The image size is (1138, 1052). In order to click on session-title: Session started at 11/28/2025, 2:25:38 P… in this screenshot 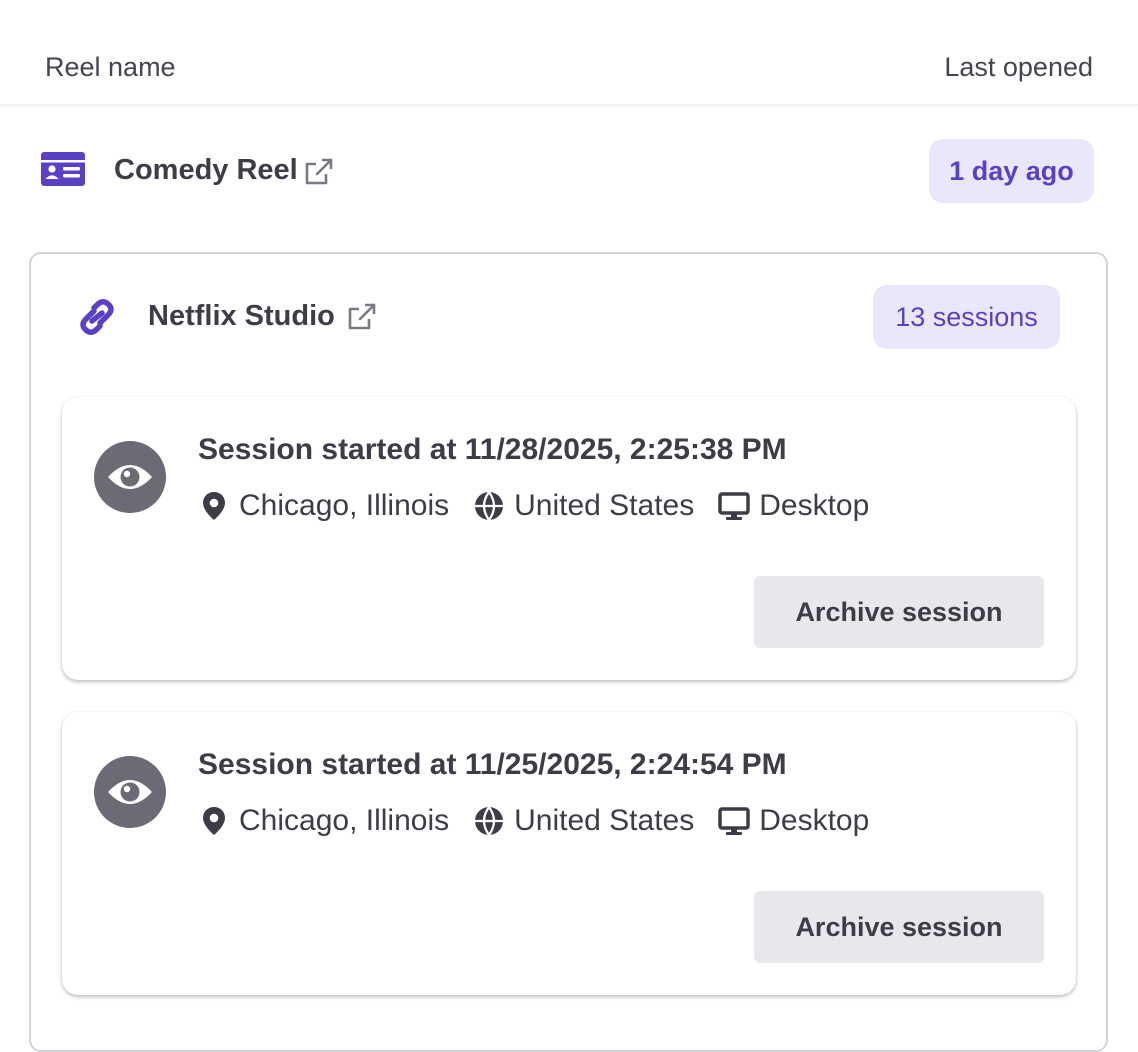, I will do `click(492, 449)`.